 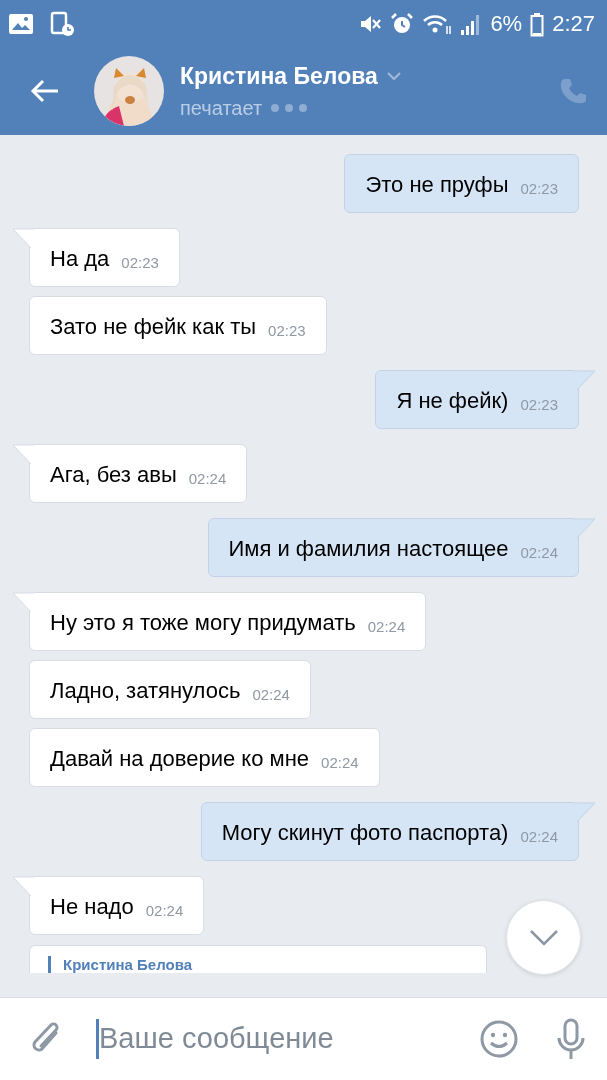 What do you see at coordinates (63, 23) in the screenshot?
I see `phone-clock-icon` at bounding box center [63, 23].